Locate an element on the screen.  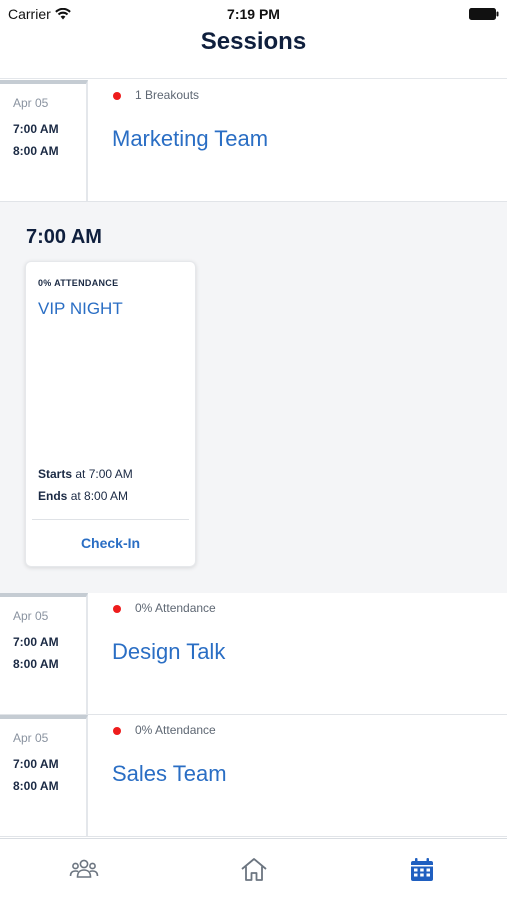
tab-attendees is located at coordinates (84, 870).